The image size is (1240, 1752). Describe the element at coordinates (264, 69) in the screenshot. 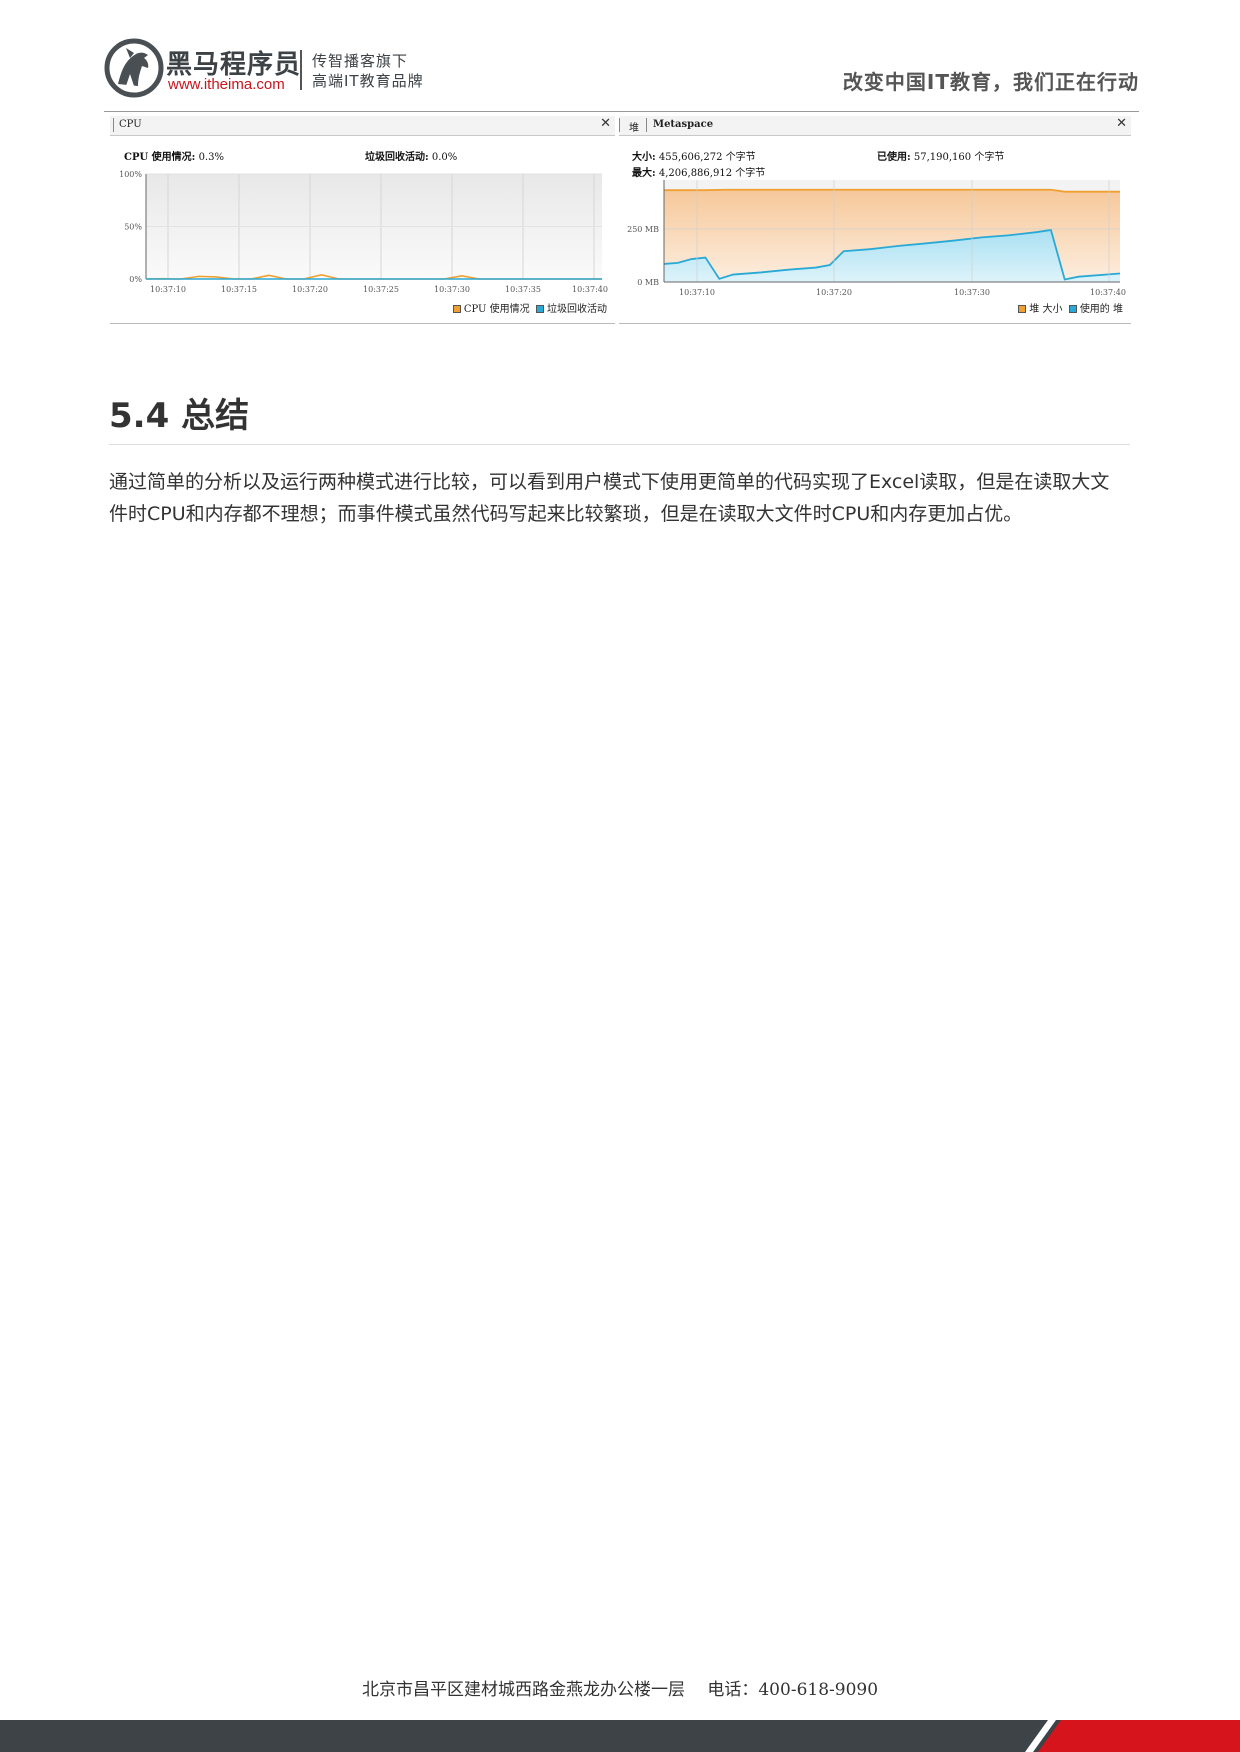

I see `brand-logo: 黑马程序员 www.itheima.com 传智播客旗下 高端IT教育品牌` at that location.